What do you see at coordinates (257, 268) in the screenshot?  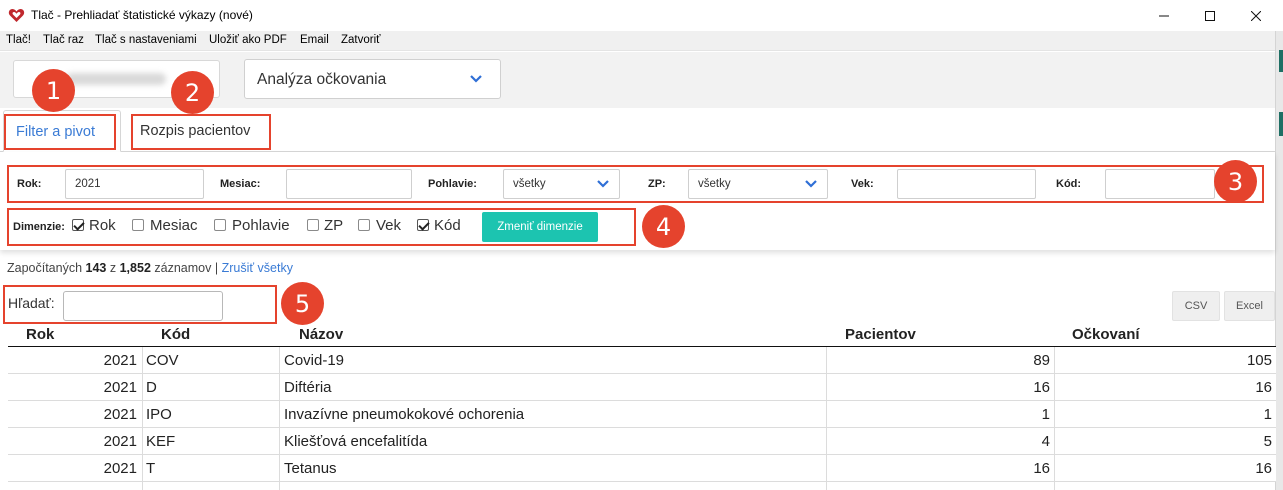 I see `clear-all-link: Zrušiť všetky` at bounding box center [257, 268].